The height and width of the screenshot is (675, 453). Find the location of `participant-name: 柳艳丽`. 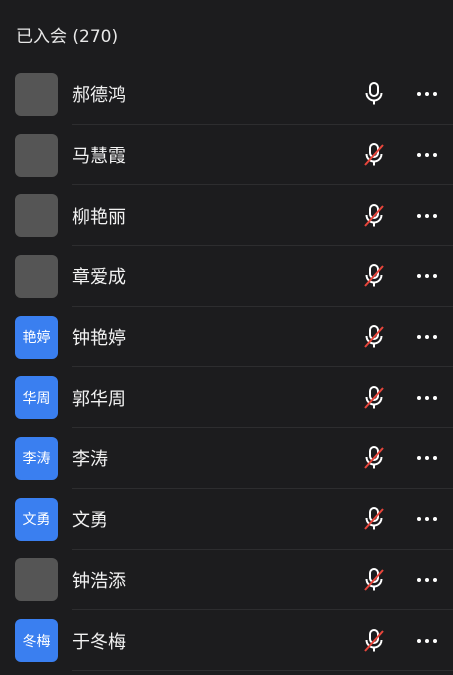

participant-name: 柳艳丽 is located at coordinates (99, 217).